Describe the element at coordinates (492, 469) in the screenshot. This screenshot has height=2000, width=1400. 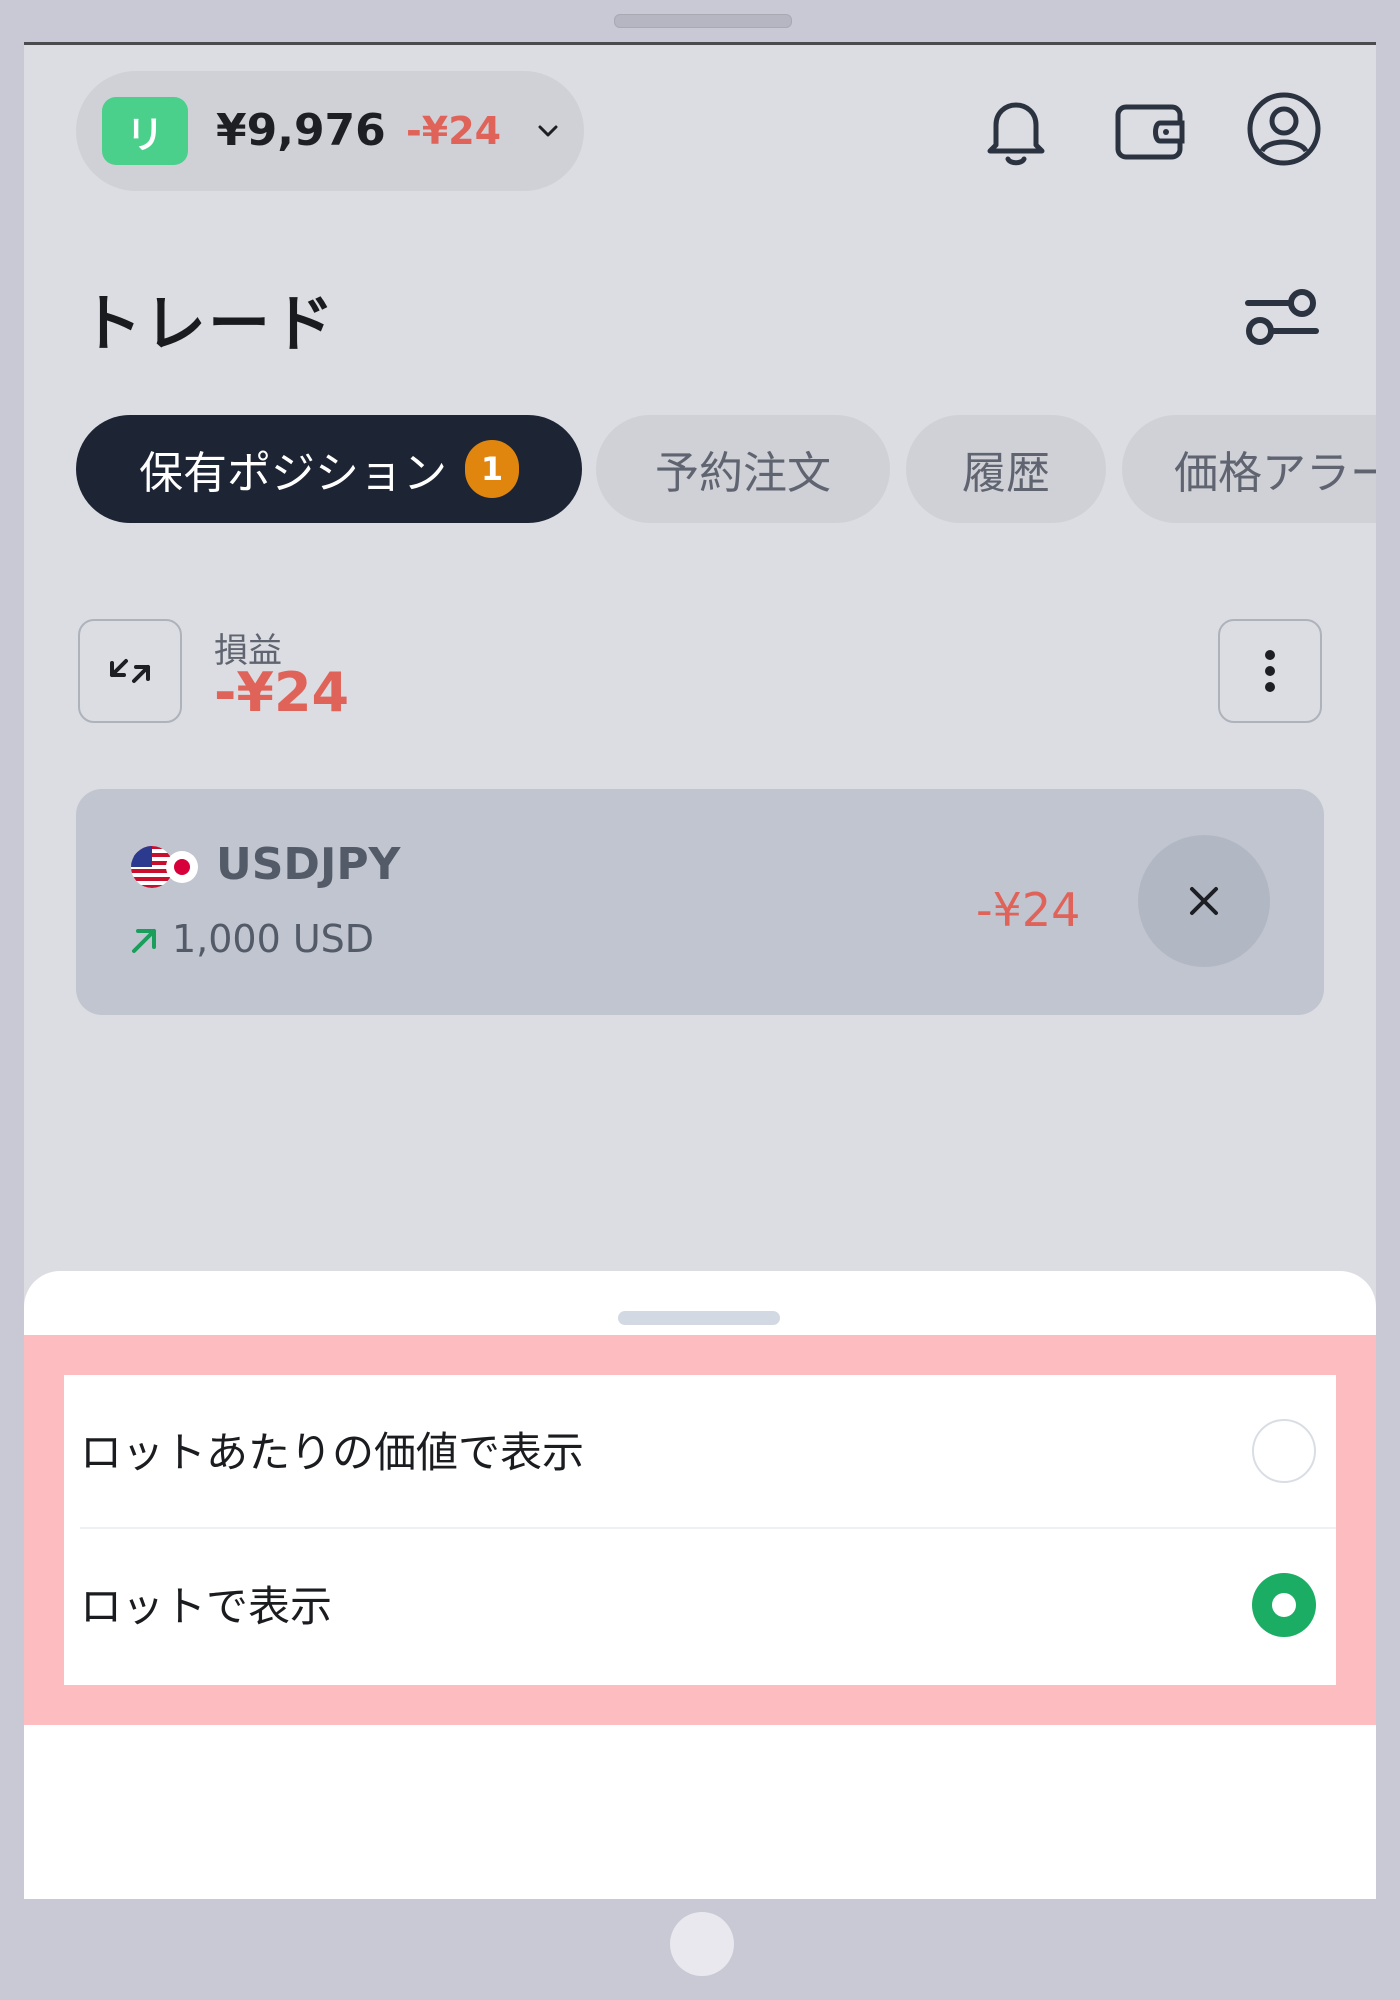
I see `positions-count-badge: 1` at that location.